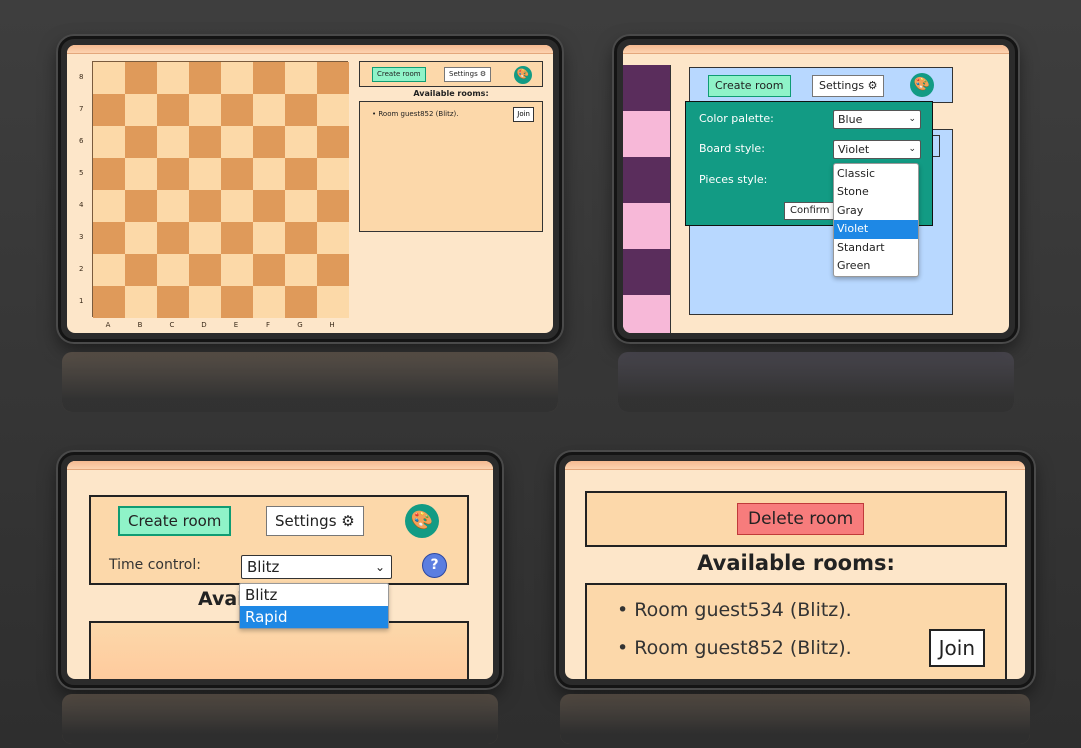 This screenshot has width=1081, height=748. I want to click on file-label: A, so click(108, 325).